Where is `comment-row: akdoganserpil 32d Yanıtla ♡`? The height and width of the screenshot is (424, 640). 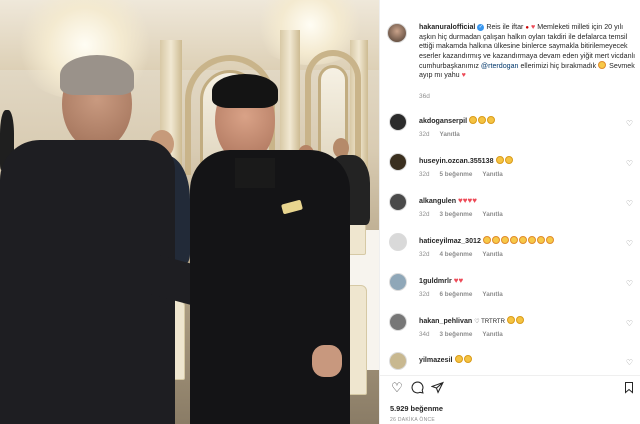 comment-row: akdoganserpil 32d Yanıtla ♡ is located at coordinates (512, 131).